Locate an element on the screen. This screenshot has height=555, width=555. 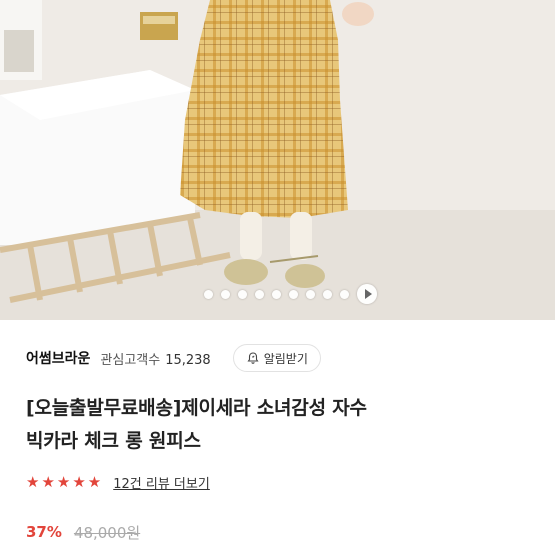
carousel-indicator is located at coordinates (277, 294).